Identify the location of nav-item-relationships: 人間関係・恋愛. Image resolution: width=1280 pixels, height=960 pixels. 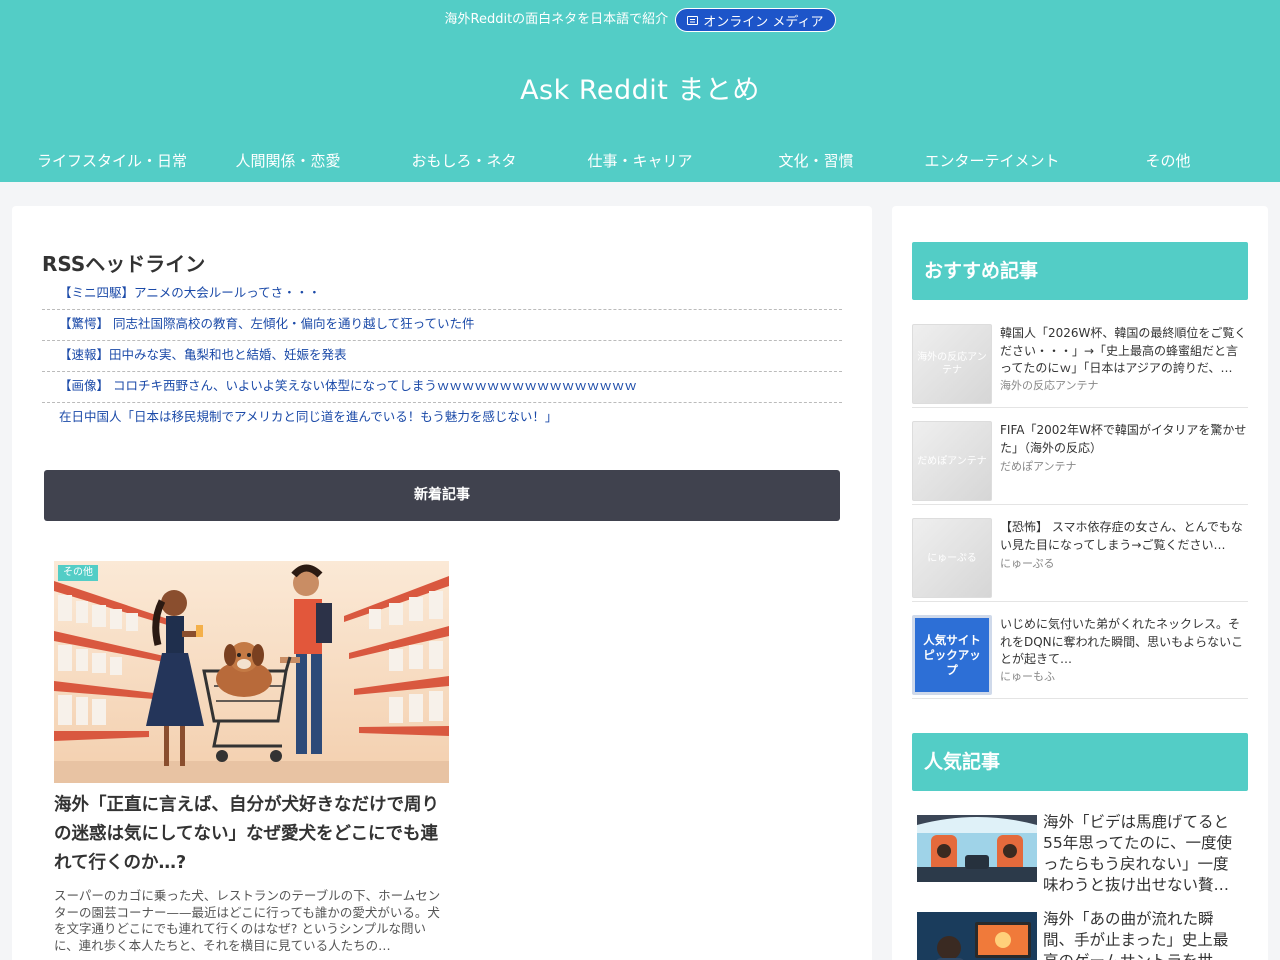
(287, 161).